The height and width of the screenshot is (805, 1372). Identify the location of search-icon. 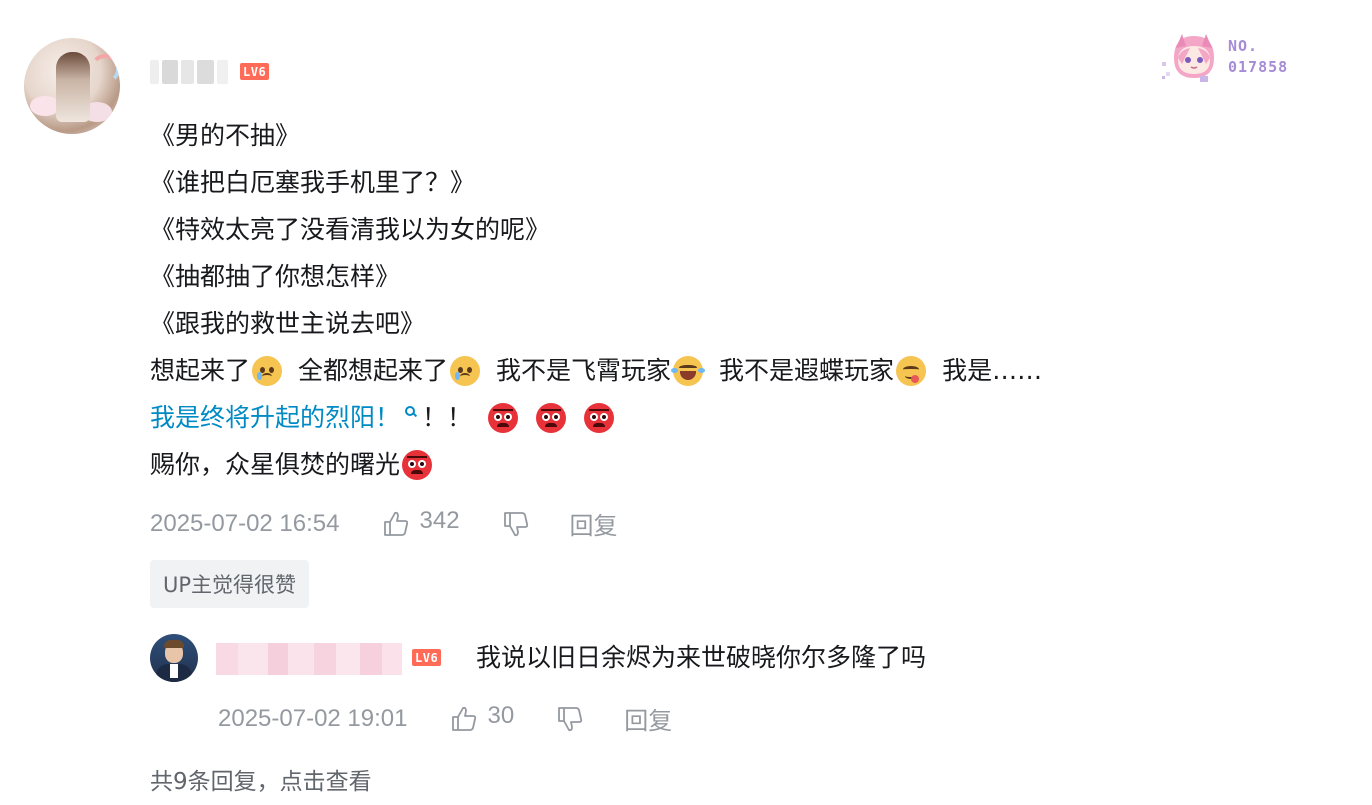
(409, 417).